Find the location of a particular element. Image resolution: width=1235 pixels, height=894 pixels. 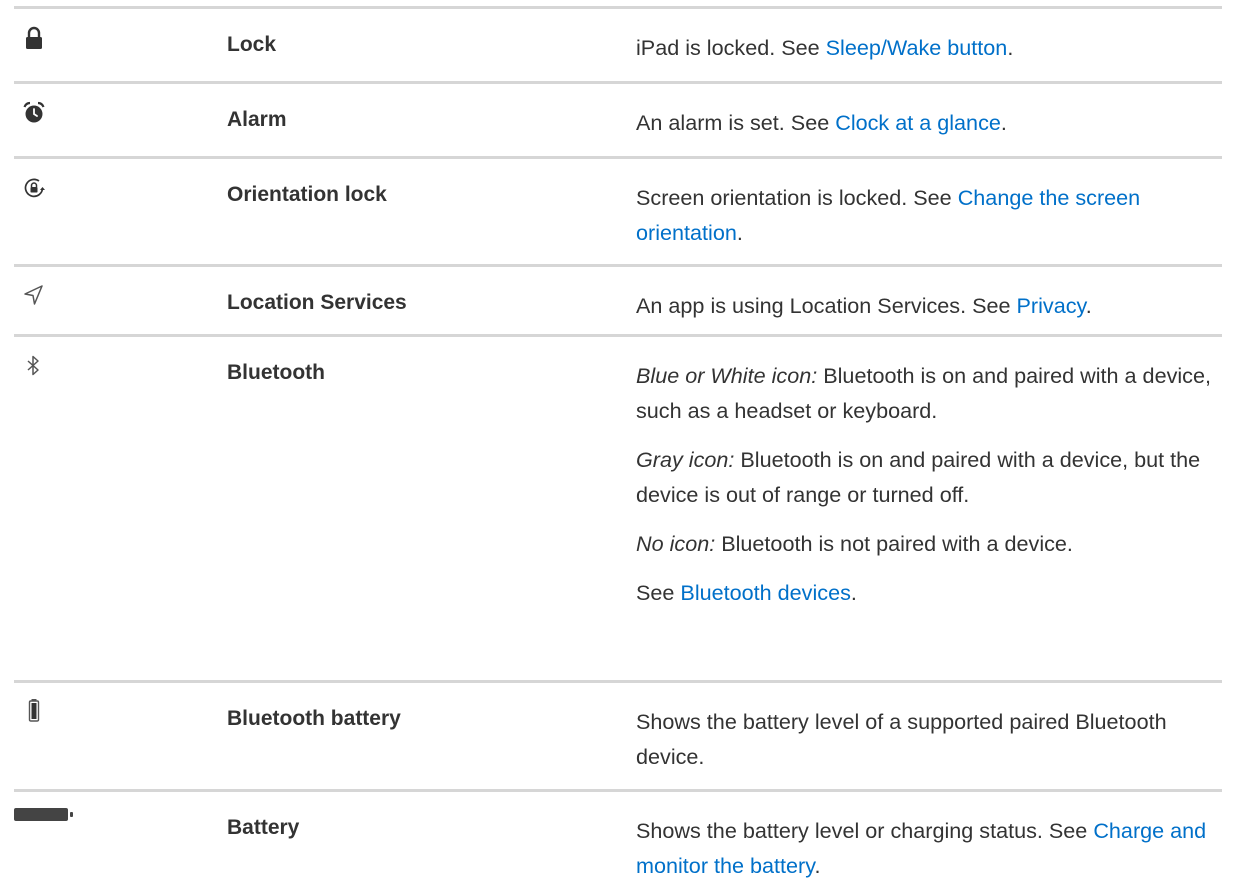

clock-at-a-glance-link: Clock at a glance is located at coordinates (918, 122).